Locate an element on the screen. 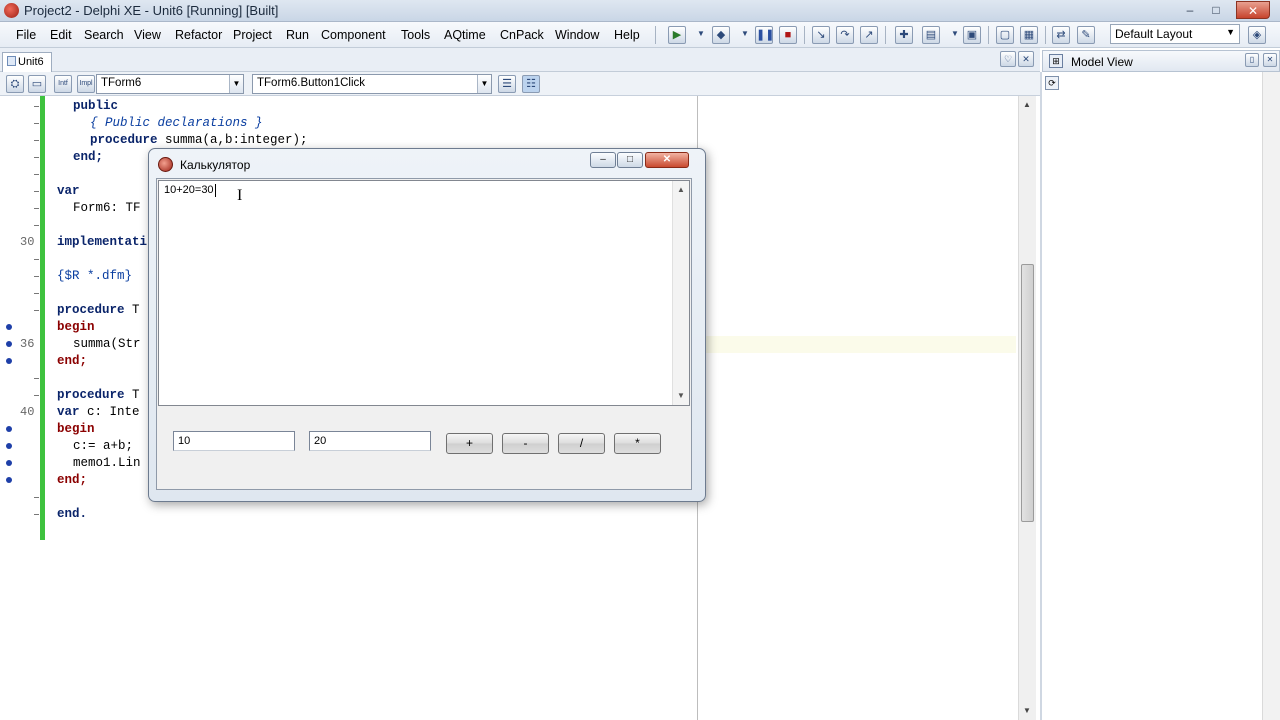 Image resolution: width=1280 pixels, height=720 pixels. run-icon: ▶ is located at coordinates (677, 35).